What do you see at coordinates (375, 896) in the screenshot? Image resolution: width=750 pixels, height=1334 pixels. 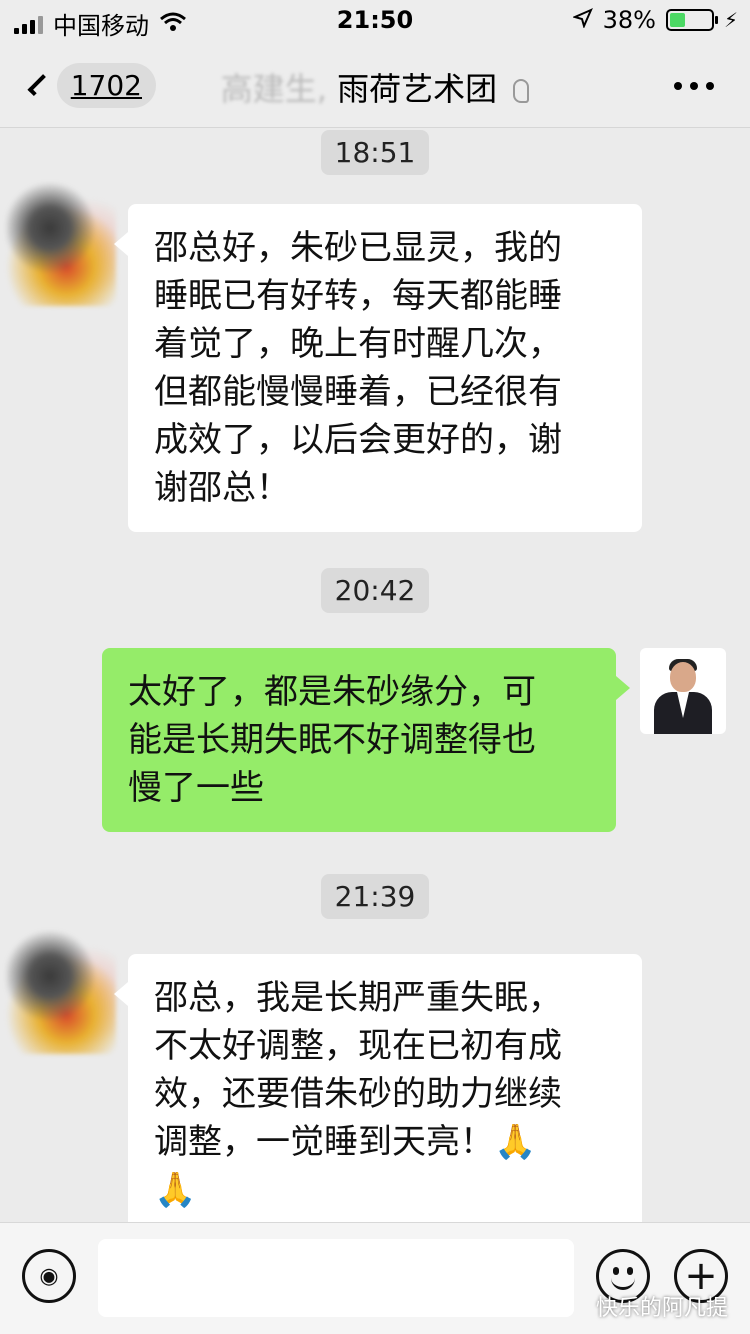 I see `timestamp: 21:39` at bounding box center [375, 896].